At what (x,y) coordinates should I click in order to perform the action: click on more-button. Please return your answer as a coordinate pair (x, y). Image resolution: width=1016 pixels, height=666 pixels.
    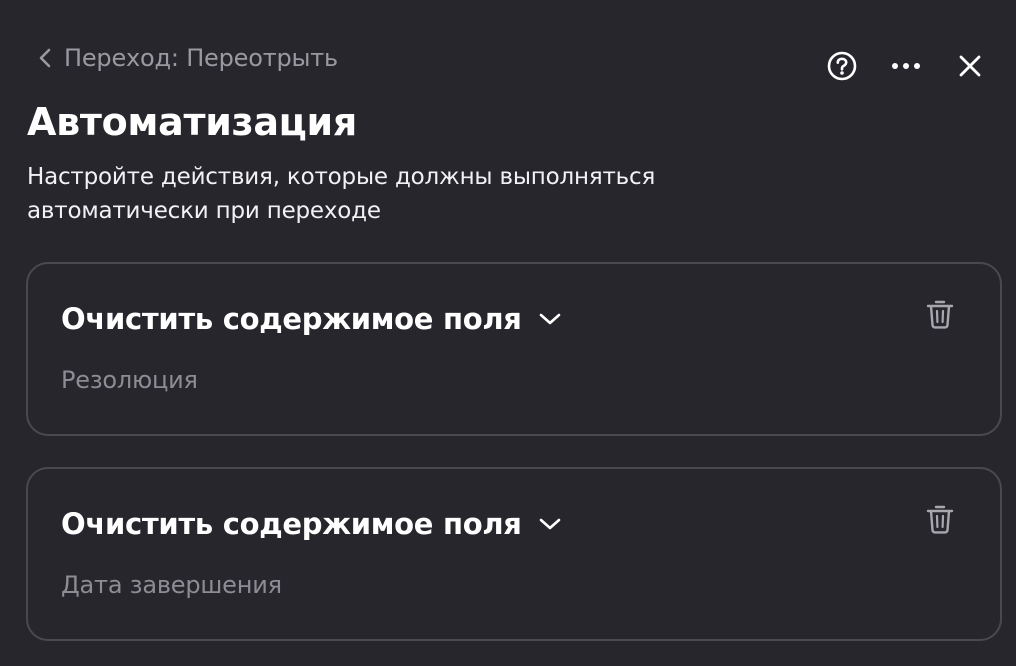
    Looking at the image, I should click on (906, 66).